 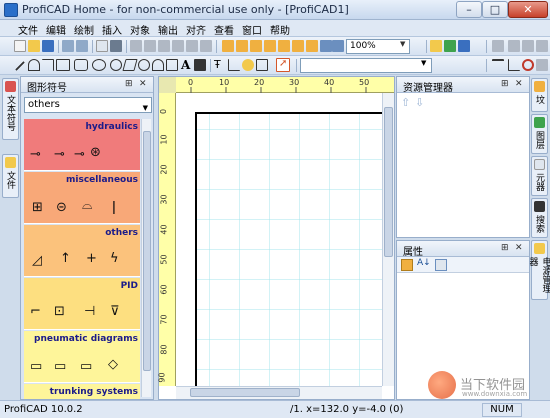 I want to click on redo-icon, so click(x=82, y=46).